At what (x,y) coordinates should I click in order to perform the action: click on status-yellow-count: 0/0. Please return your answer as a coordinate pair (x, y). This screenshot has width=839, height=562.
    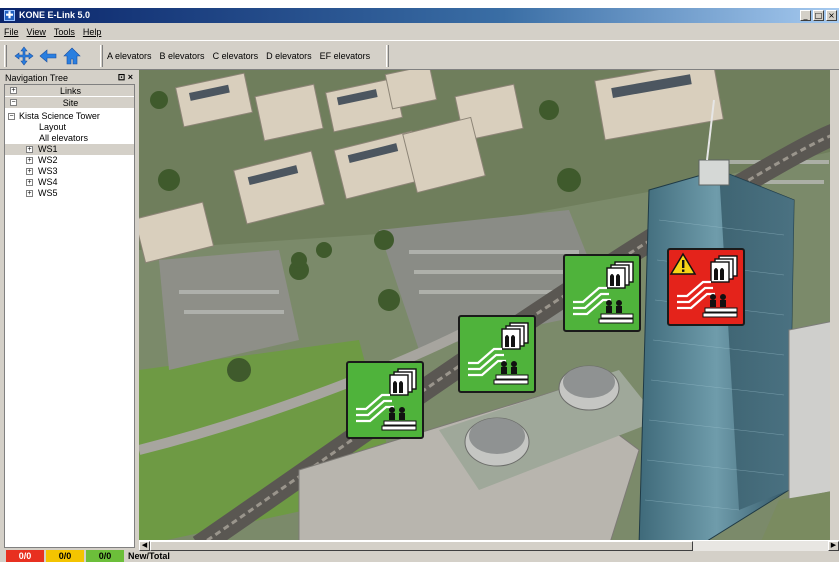
    Looking at the image, I should click on (65, 556).